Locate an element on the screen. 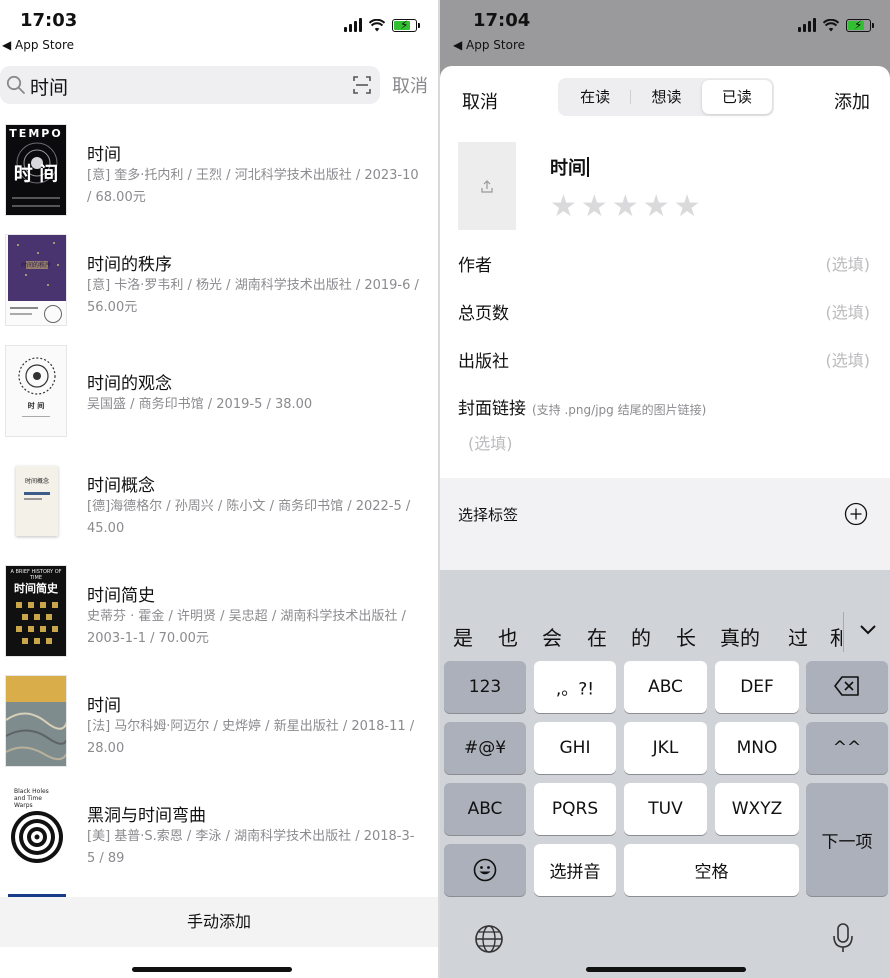  candidate-word: 过 is located at coordinates (798, 636).